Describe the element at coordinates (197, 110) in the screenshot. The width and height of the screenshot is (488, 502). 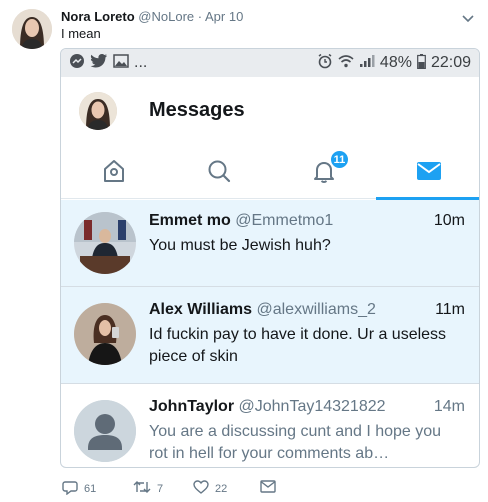
I see `messages-title: Messages` at that location.